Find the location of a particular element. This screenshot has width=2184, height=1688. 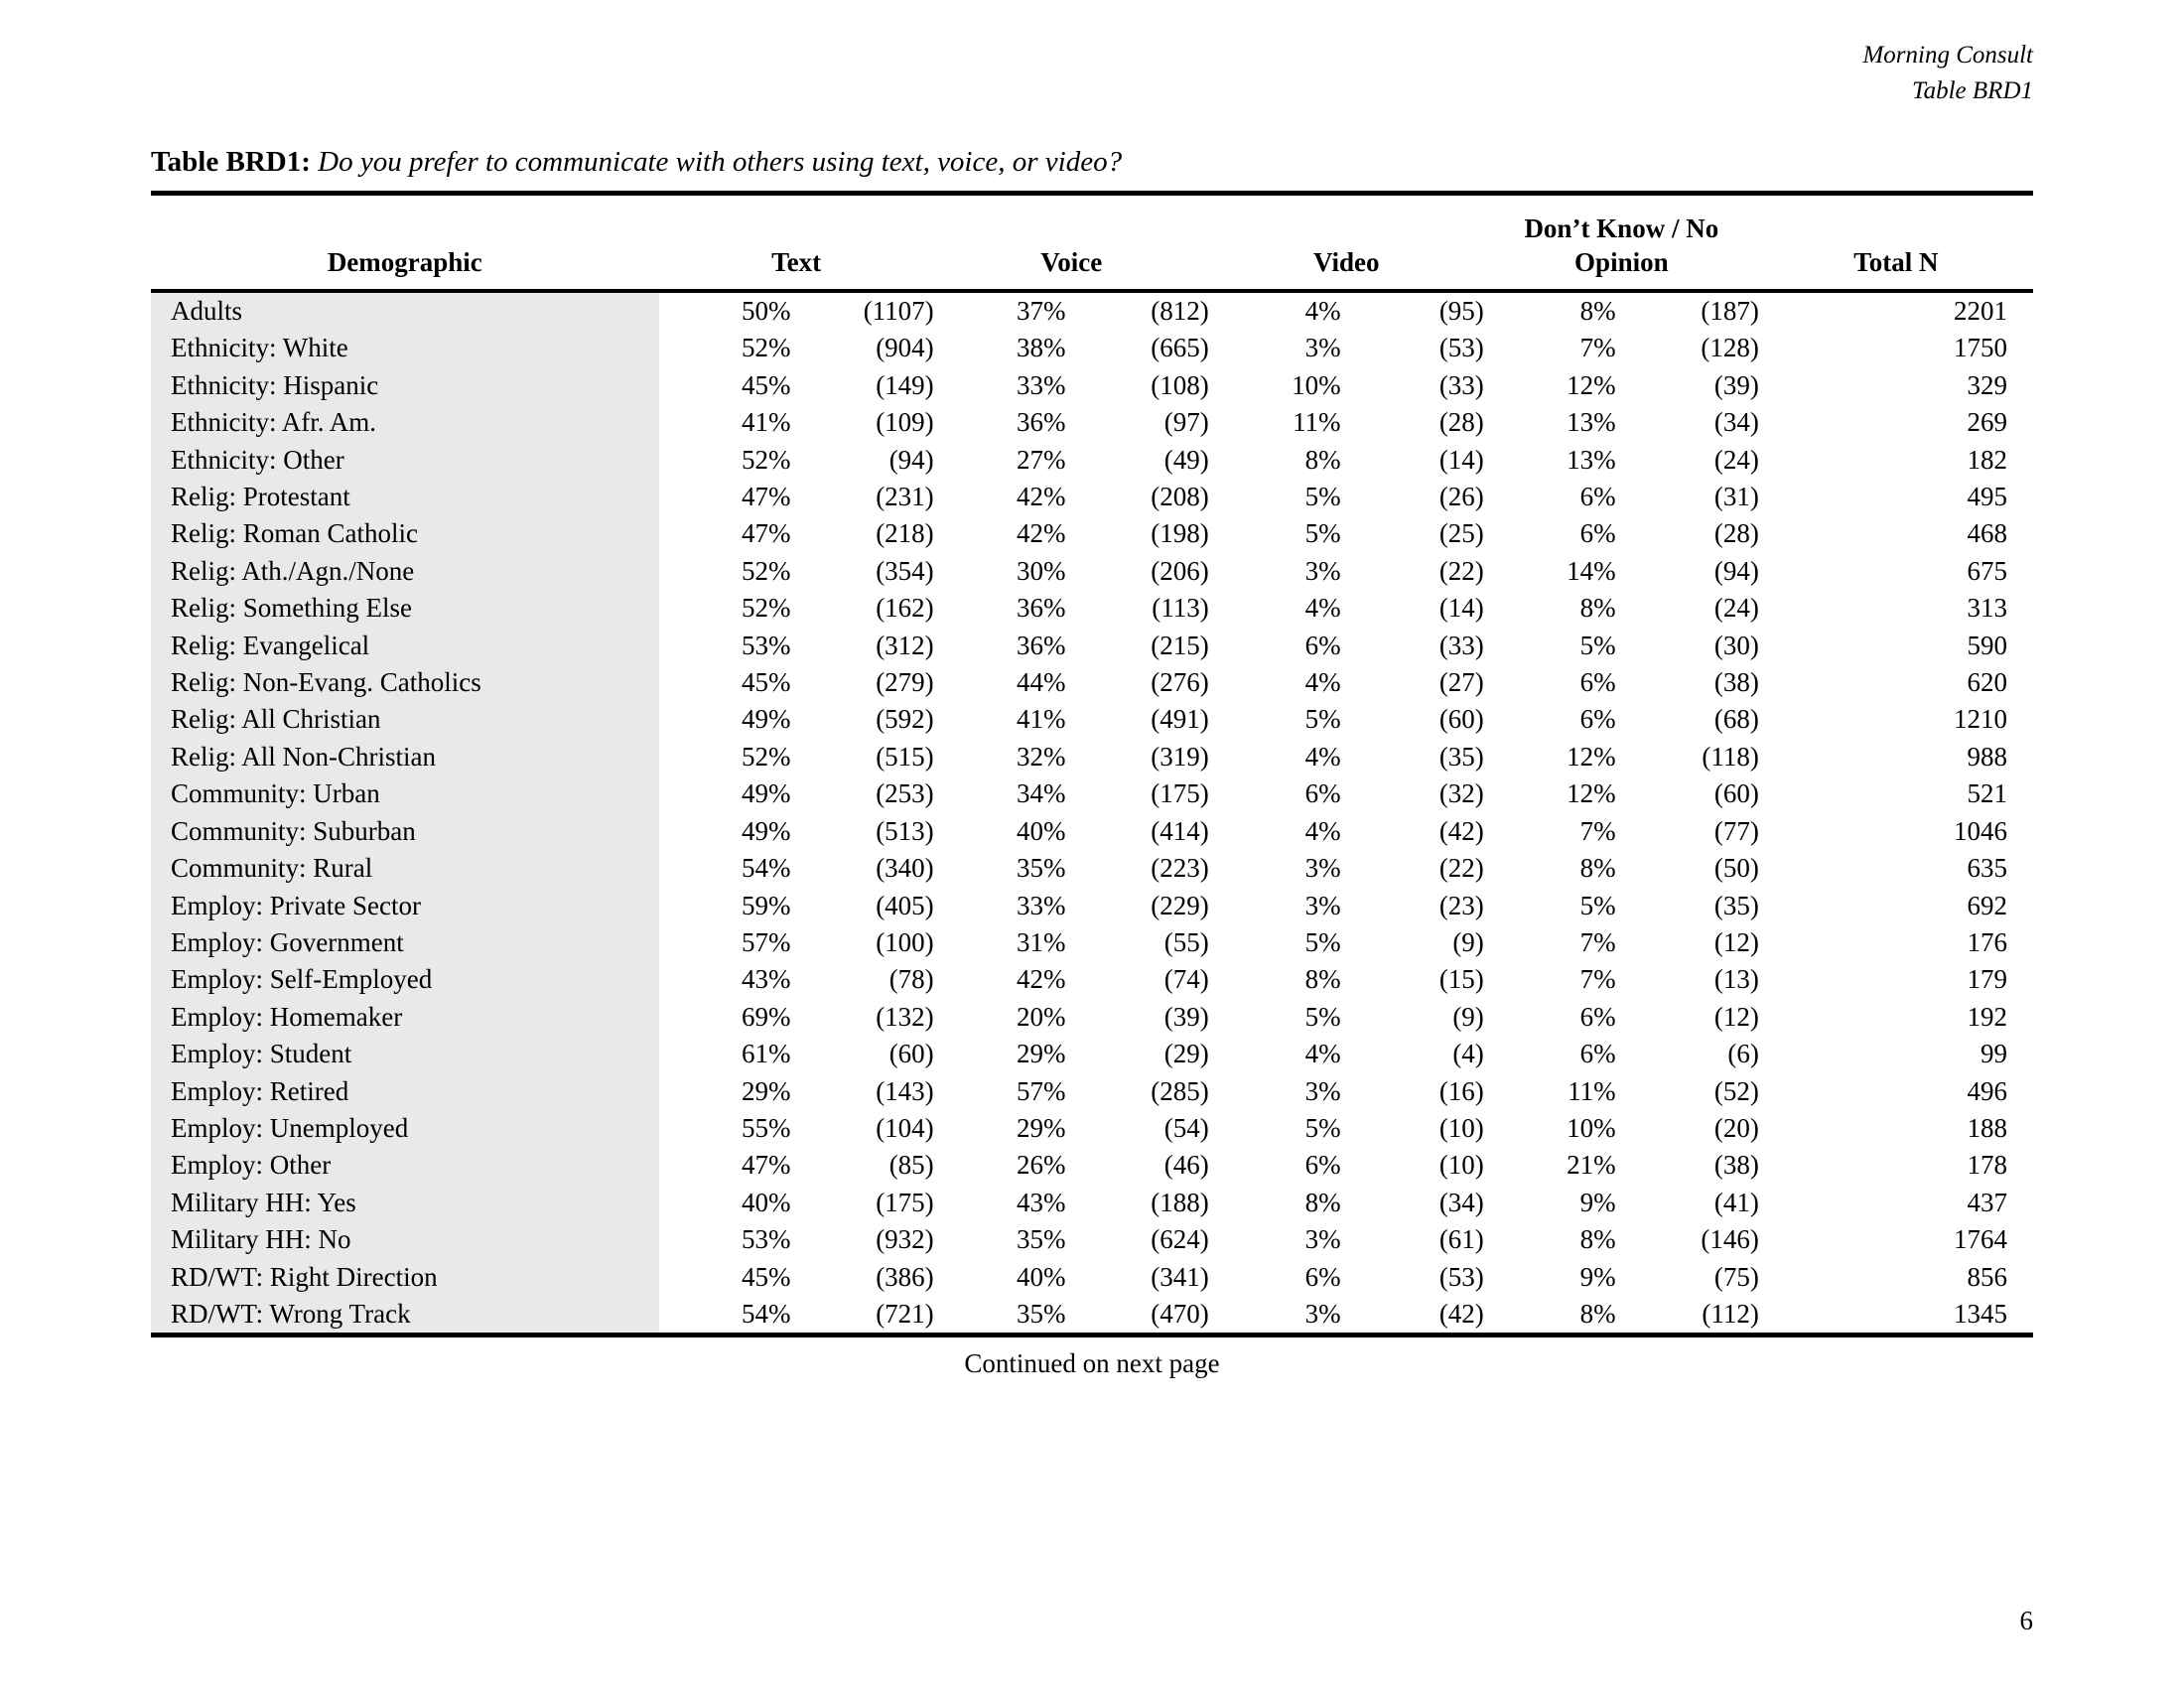

cell-total-n: 1210 is located at coordinates (1980, 719).